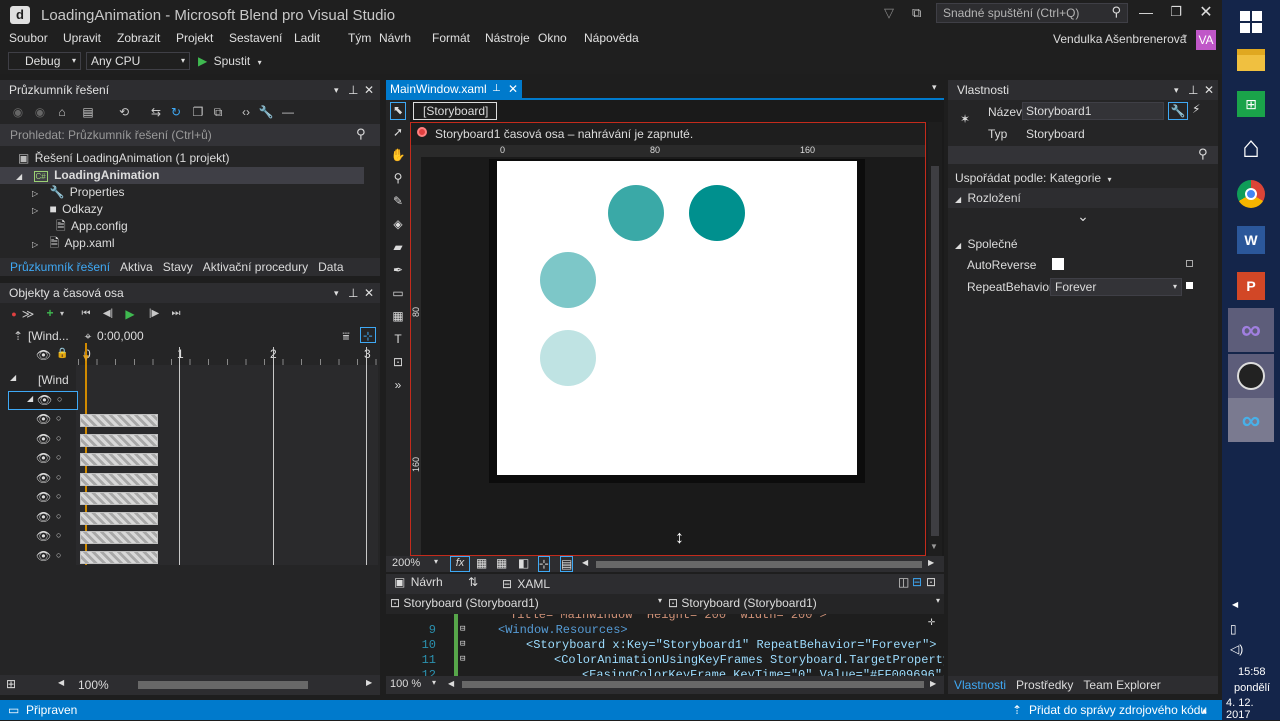 The height and width of the screenshot is (721, 1280). I want to click on eraser-tool-icon: ▰, so click(398, 249).